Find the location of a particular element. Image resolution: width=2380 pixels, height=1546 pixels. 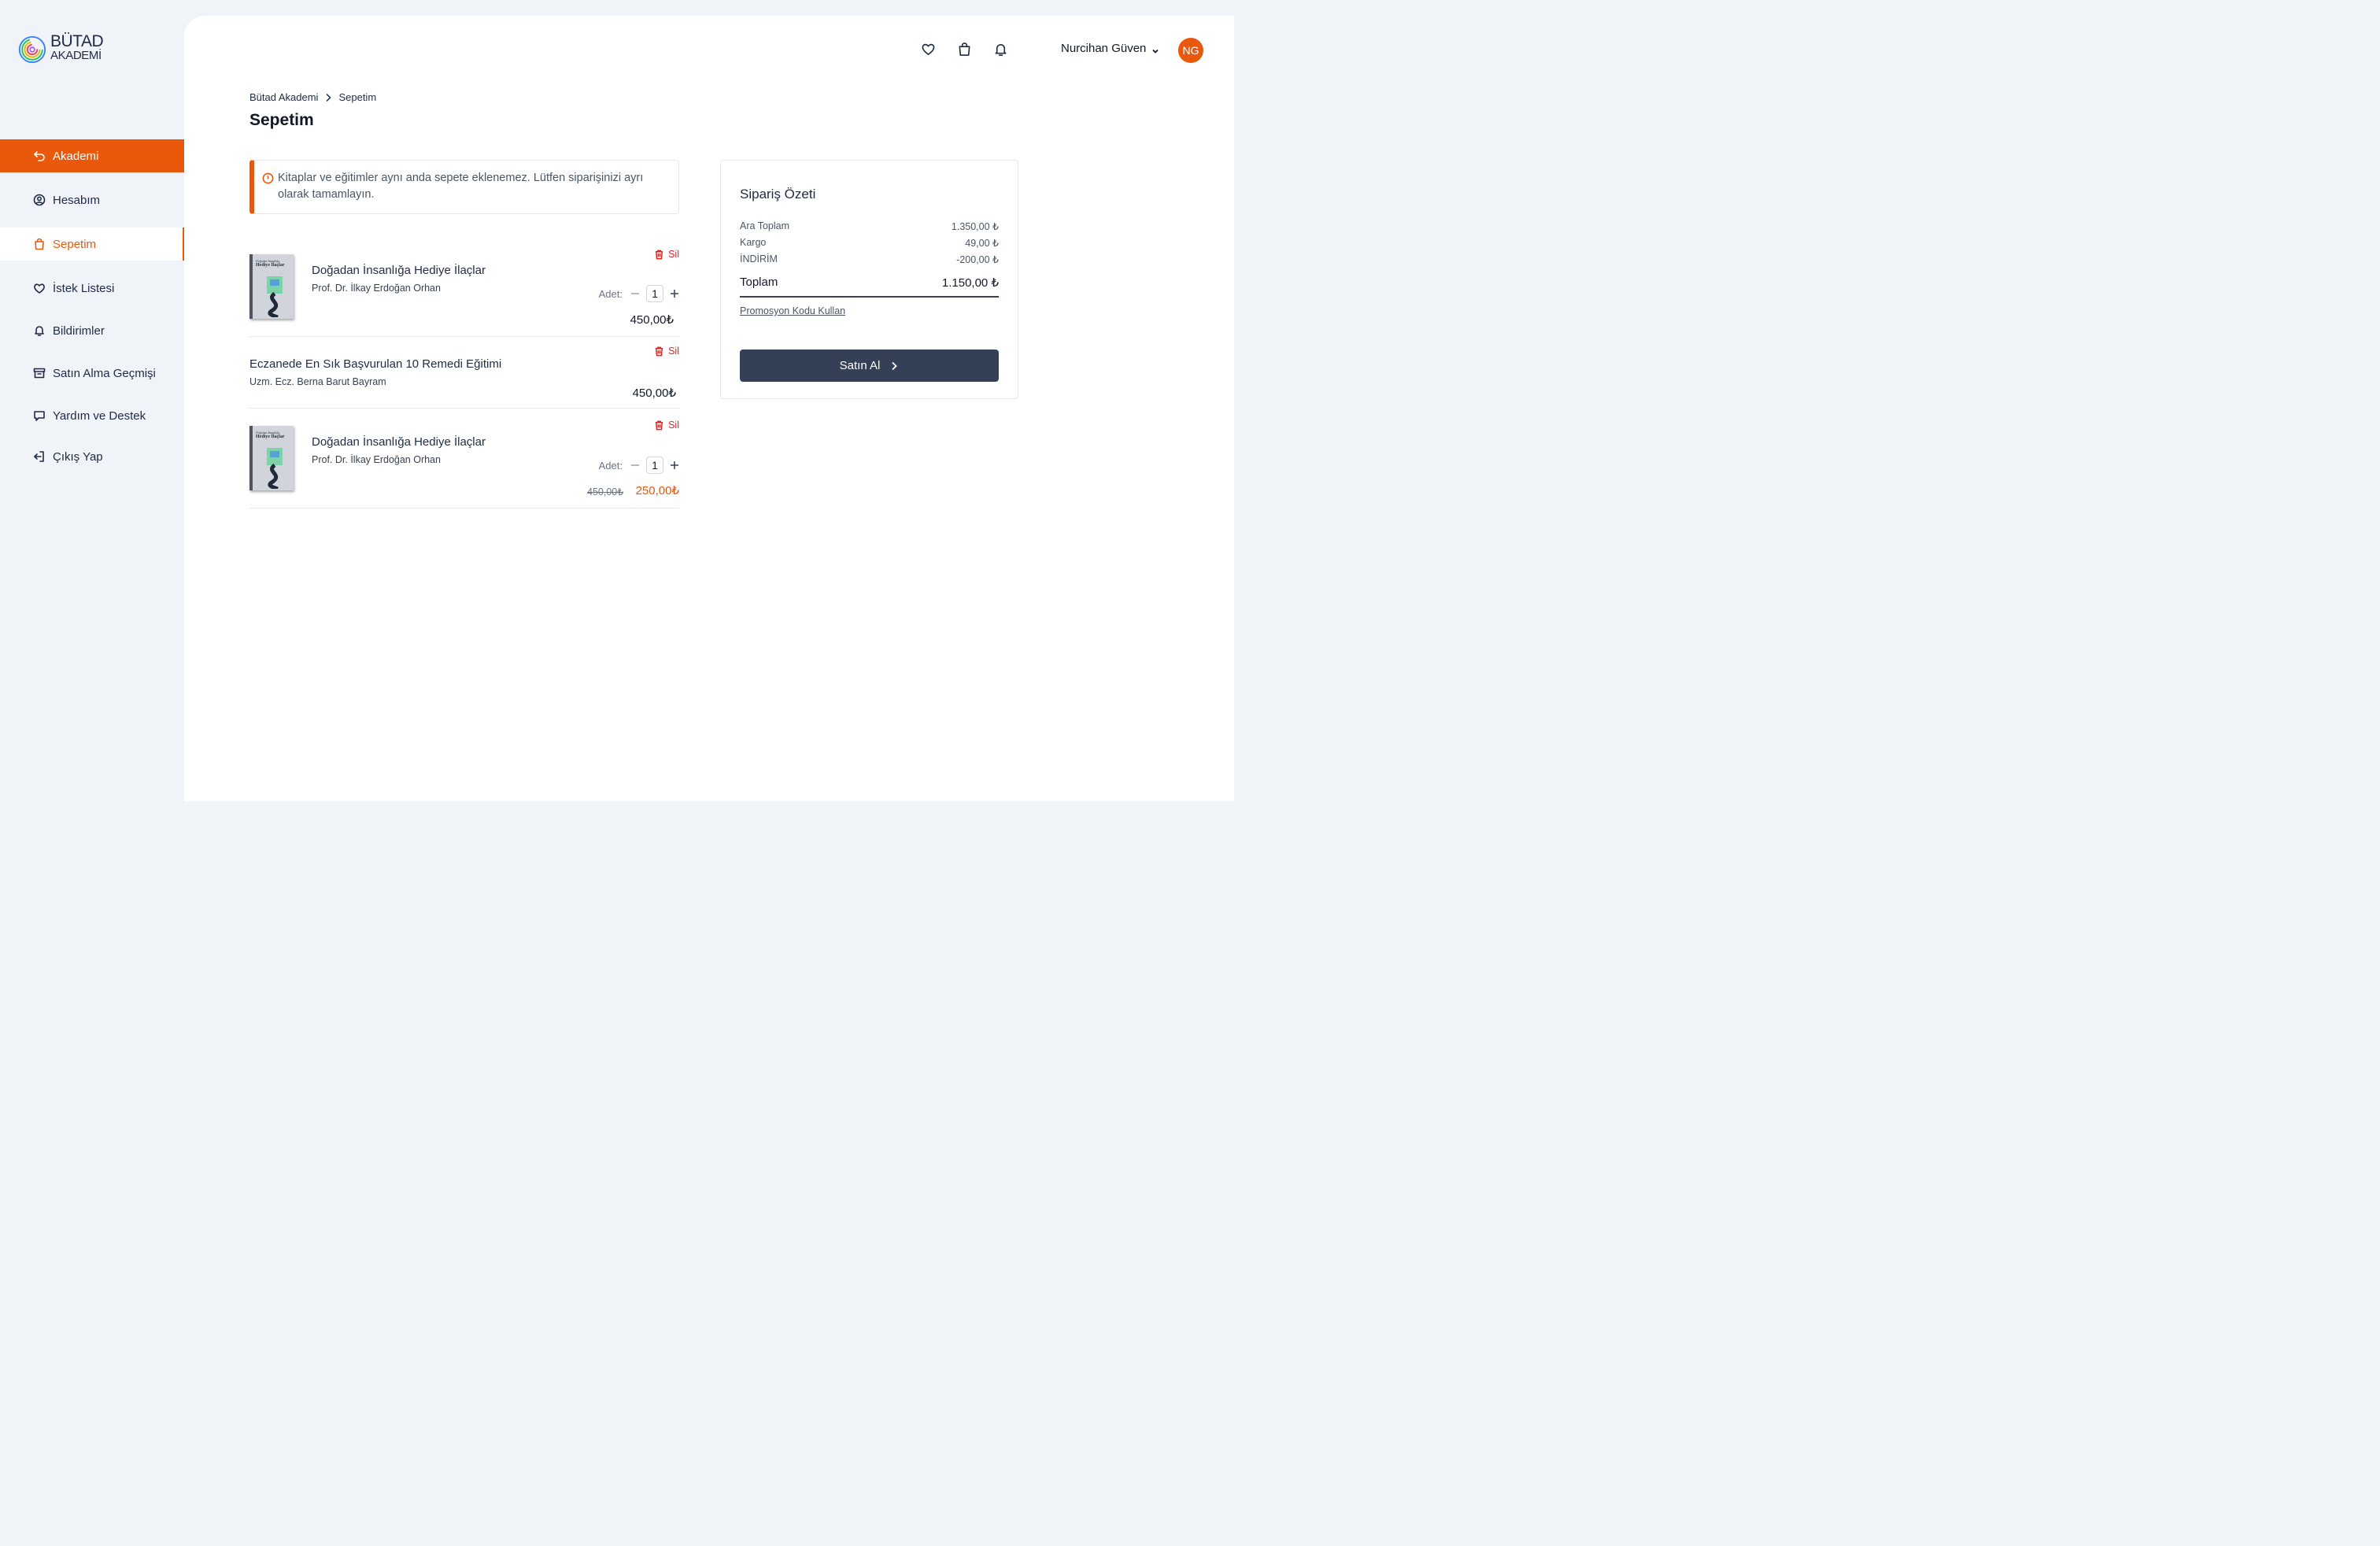

sidebar-item-label: Sepetim is located at coordinates (75, 244).